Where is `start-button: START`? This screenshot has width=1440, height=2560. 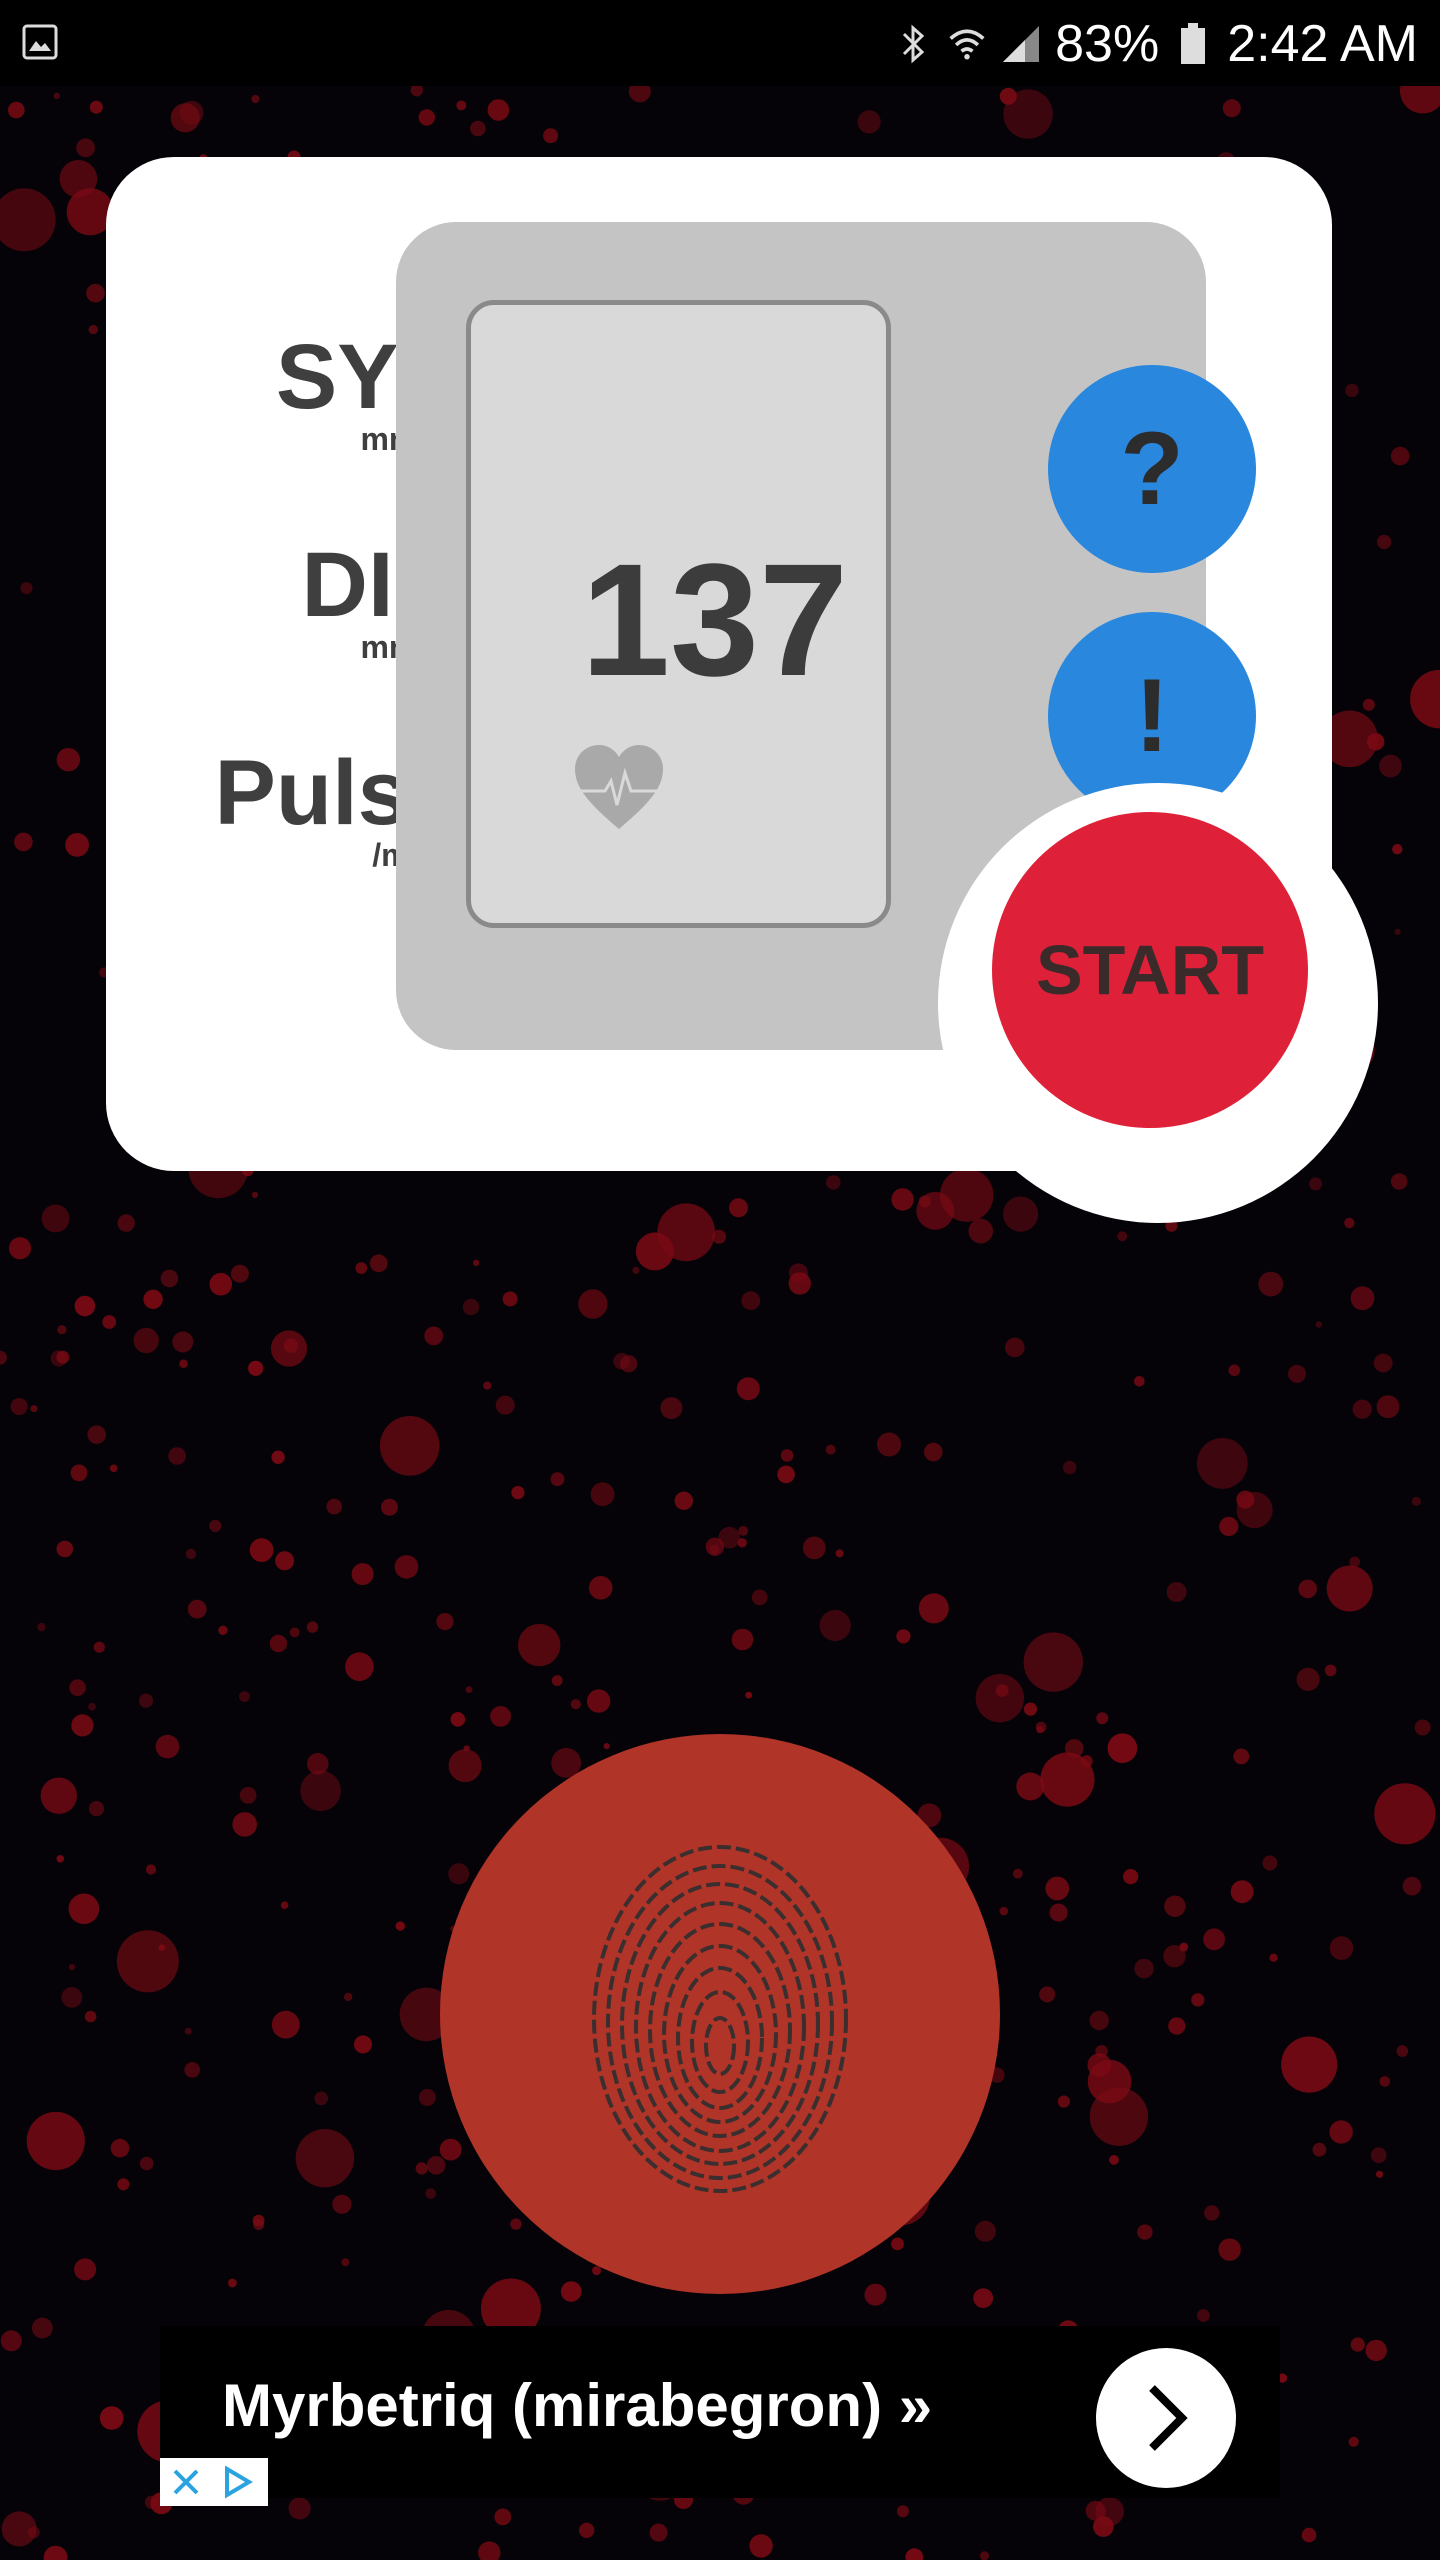
start-button: START is located at coordinates (1150, 970).